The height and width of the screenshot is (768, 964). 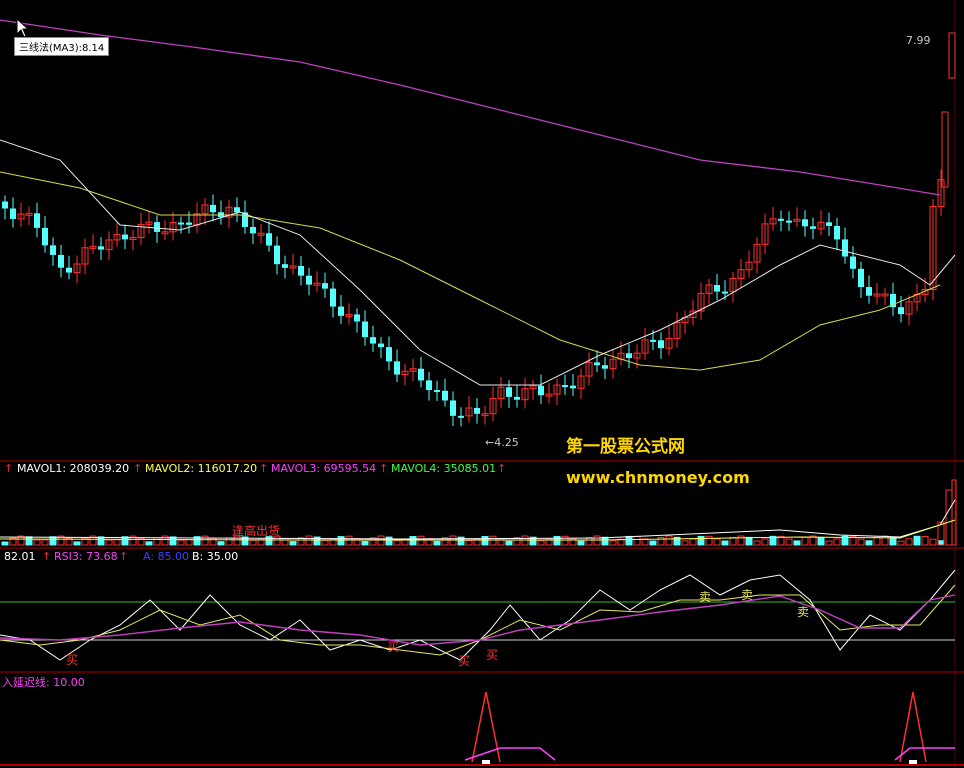 I want to click on mavol4-label: MAVOL4: 35085.01, so click(x=444, y=468).